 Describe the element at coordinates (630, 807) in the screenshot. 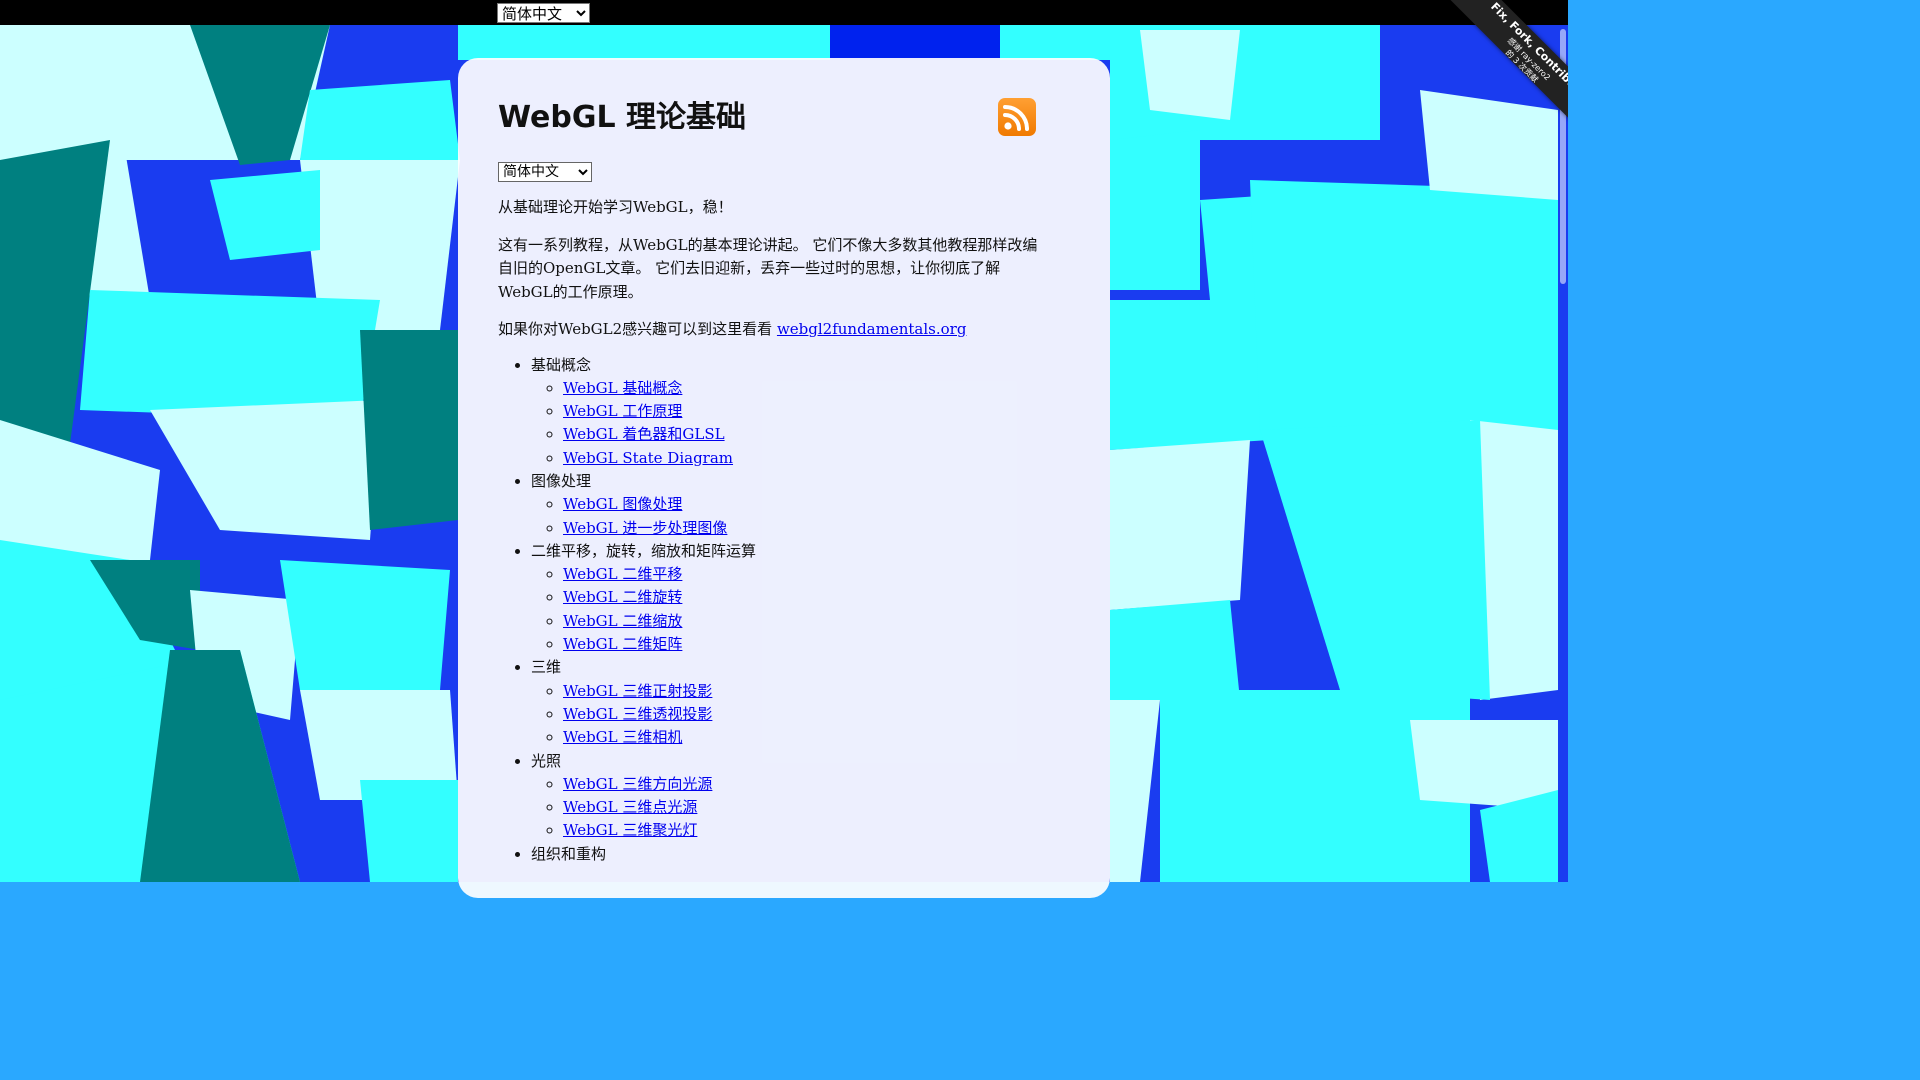

I see `toc-link: WebGL 三维点光源` at that location.